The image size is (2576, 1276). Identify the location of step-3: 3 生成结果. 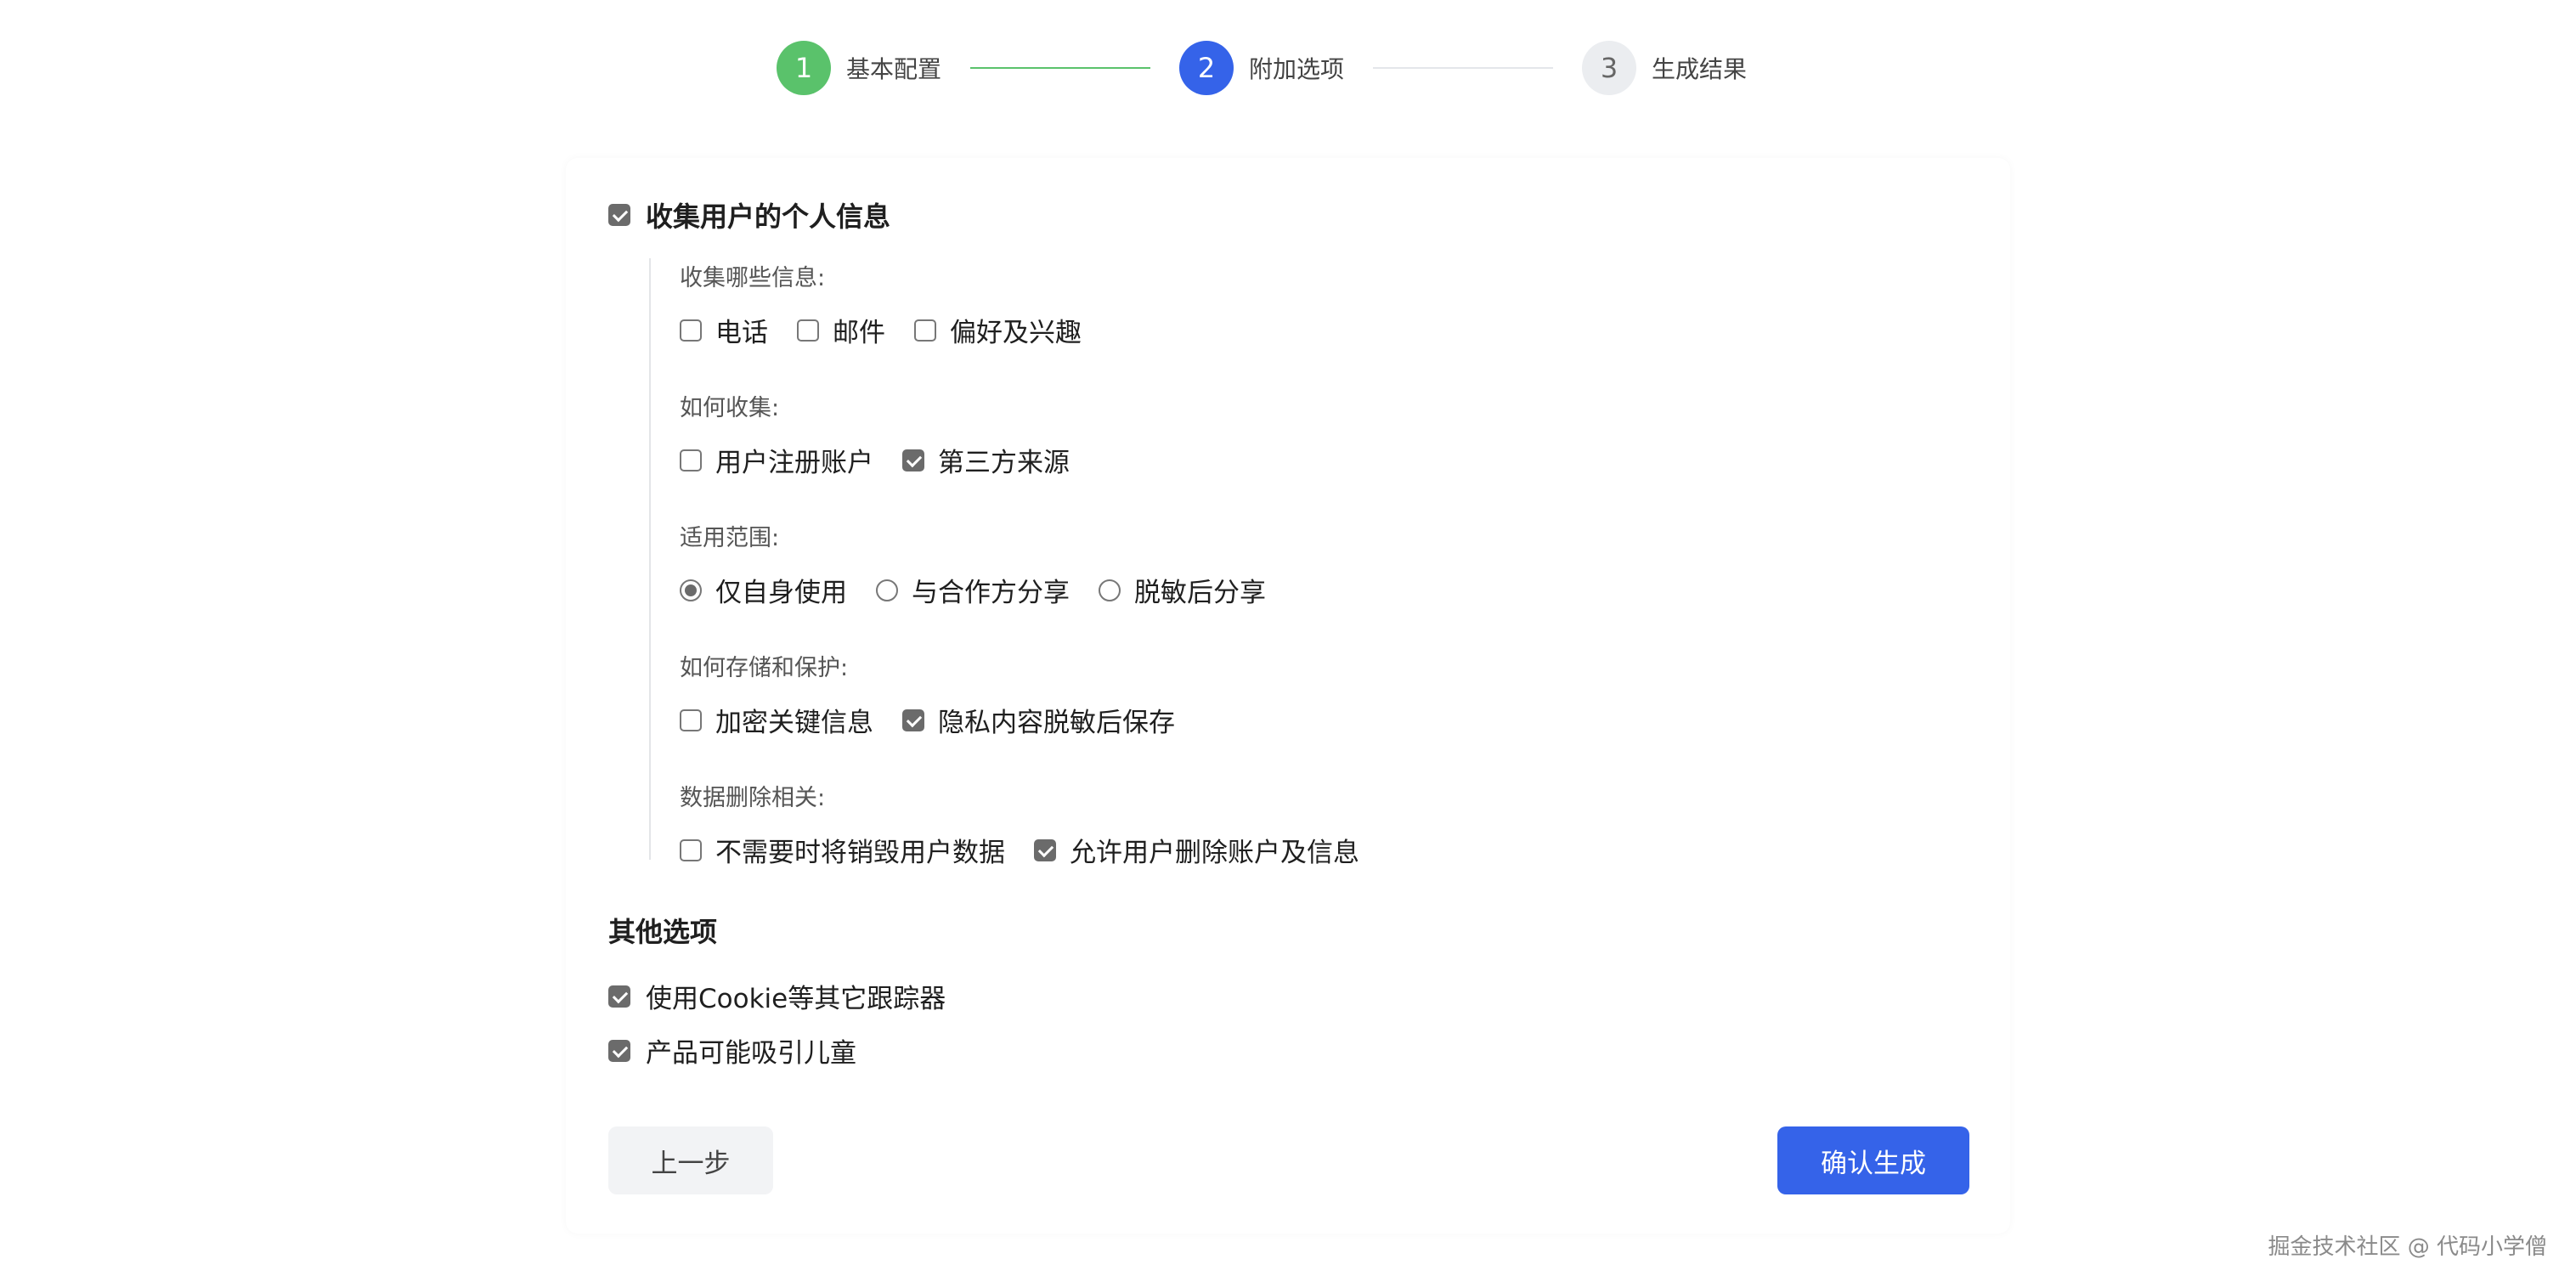
(1664, 68).